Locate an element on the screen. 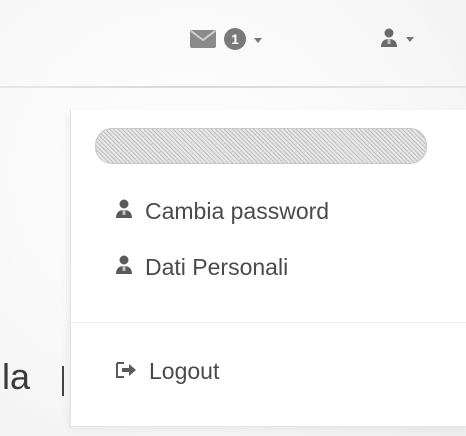 The image size is (466, 436). menu-item-change-password: Cambia password is located at coordinates (222, 211).